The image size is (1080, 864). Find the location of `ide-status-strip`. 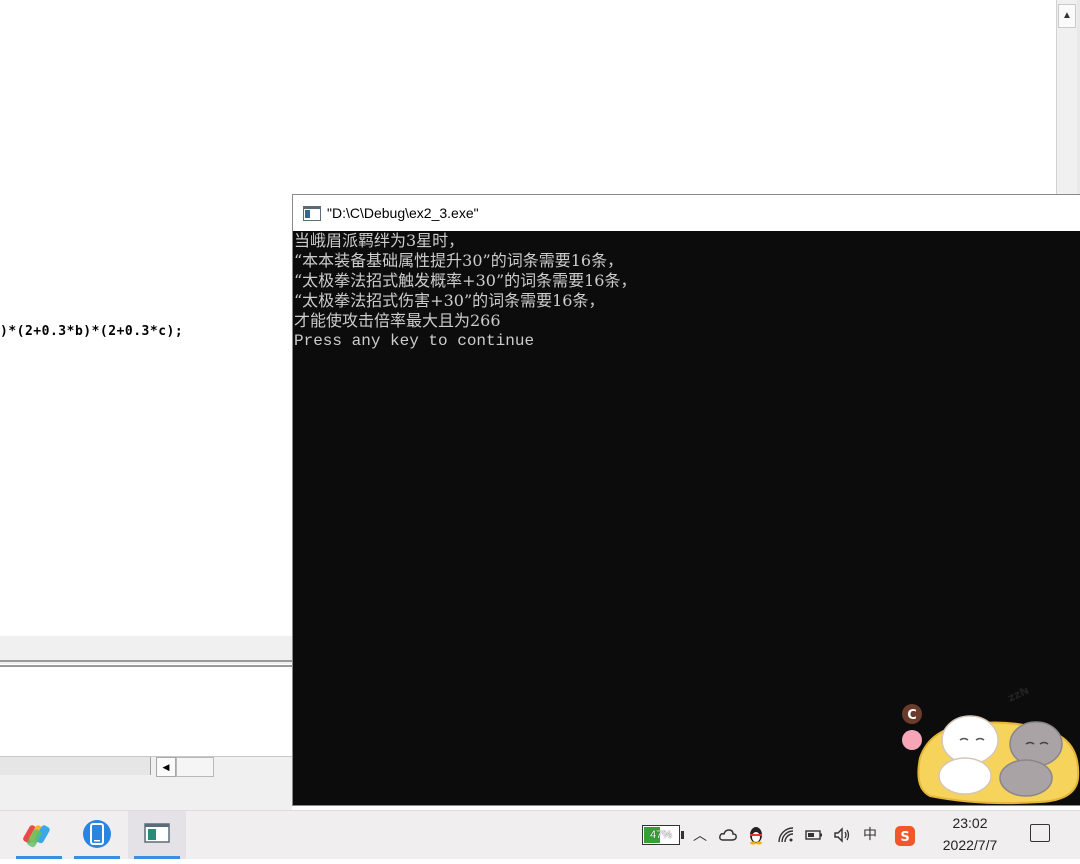

ide-status-strip is located at coordinates (146, 794).